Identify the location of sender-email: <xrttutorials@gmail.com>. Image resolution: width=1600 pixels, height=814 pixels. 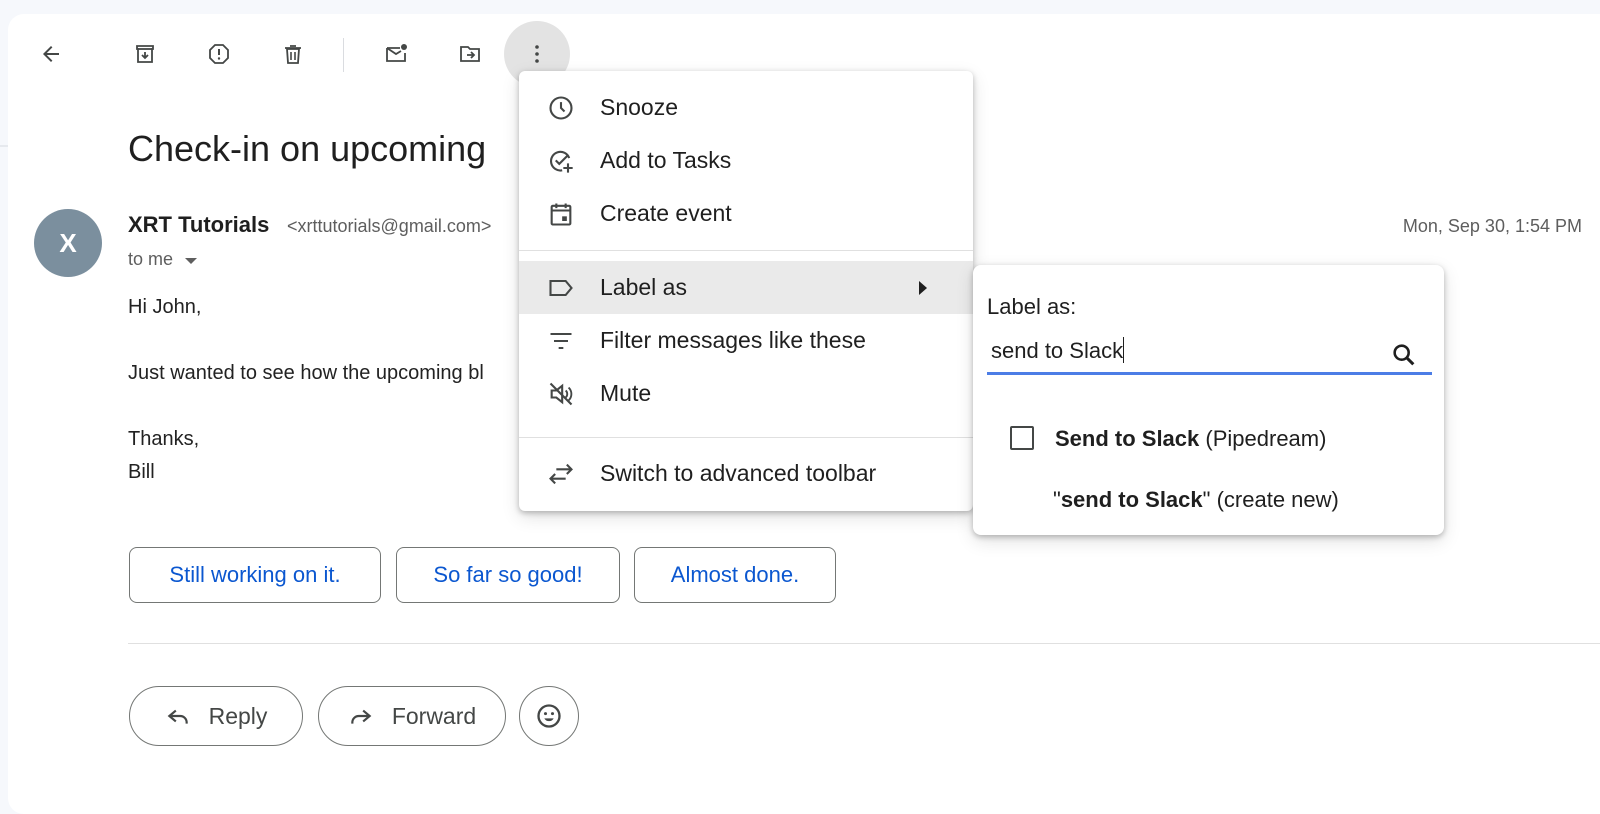
(389, 226).